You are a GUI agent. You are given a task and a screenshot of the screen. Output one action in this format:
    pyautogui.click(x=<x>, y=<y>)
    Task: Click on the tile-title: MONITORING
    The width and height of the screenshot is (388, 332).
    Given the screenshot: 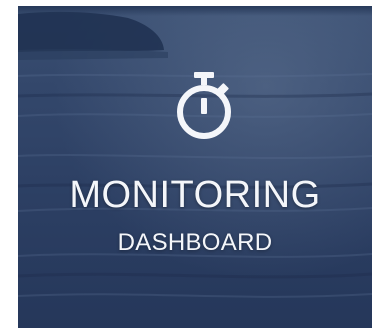 What is the action you would take?
    pyautogui.click(x=195, y=195)
    